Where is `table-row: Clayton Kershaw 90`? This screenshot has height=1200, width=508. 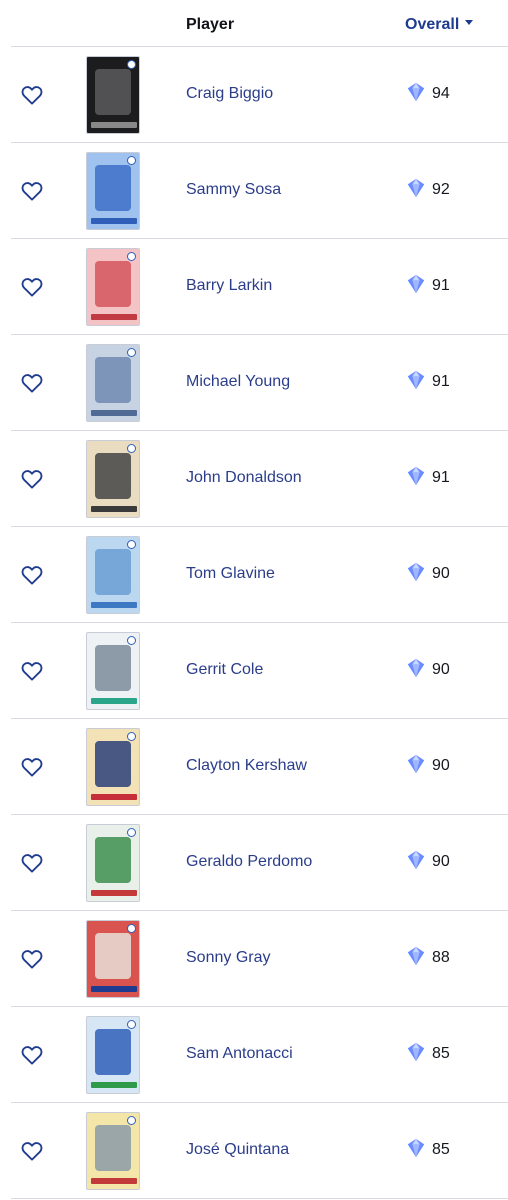
table-row: Clayton Kershaw 90 is located at coordinates (259, 767).